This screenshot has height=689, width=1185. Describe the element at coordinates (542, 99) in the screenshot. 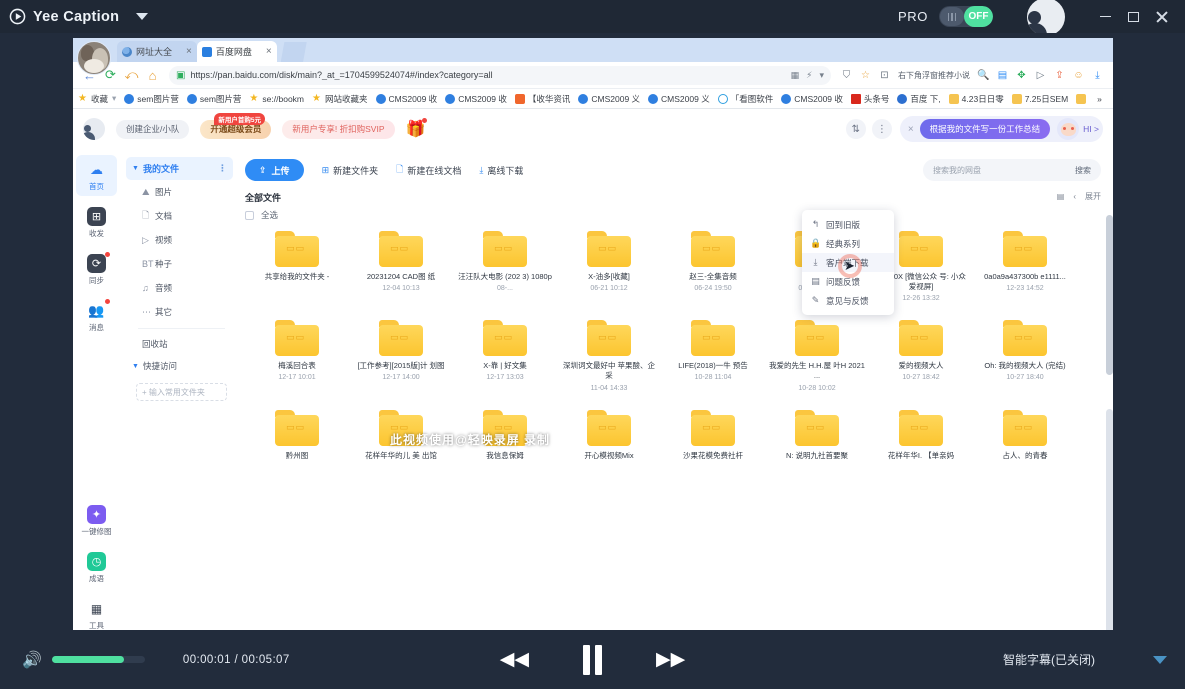

I see `bookmark-item: 【收华资讯` at that location.